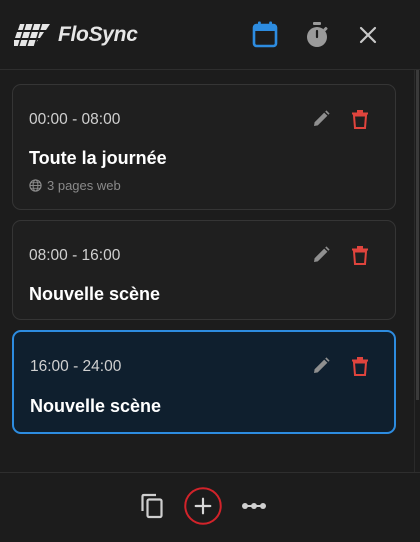 Image resolution: width=420 pixels, height=542 pixels. What do you see at coordinates (98, 158) in the screenshot?
I see `scene-title: Toute la journée` at bounding box center [98, 158].